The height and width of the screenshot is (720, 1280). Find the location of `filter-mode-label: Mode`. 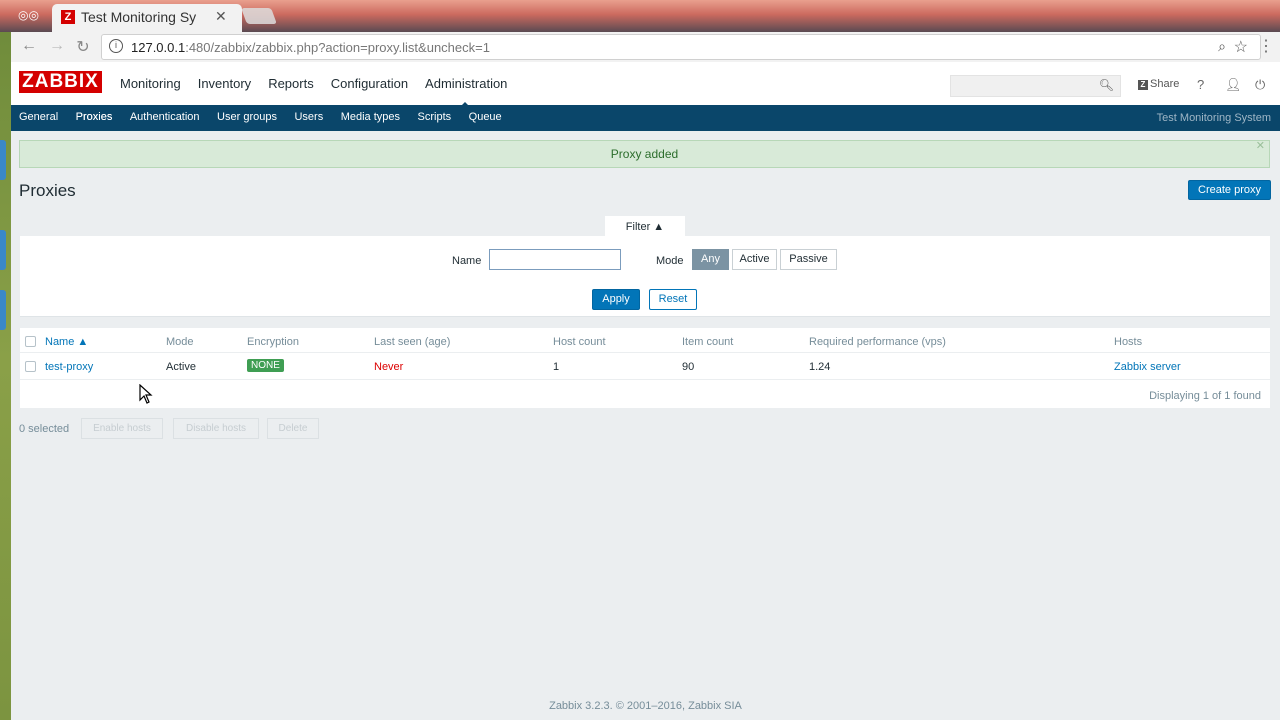

filter-mode-label: Mode is located at coordinates (670, 261).